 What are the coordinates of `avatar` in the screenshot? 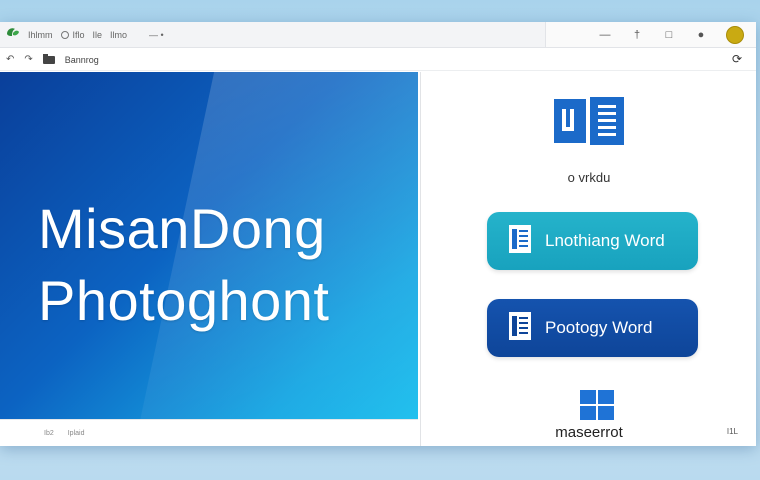 It's located at (735, 34).